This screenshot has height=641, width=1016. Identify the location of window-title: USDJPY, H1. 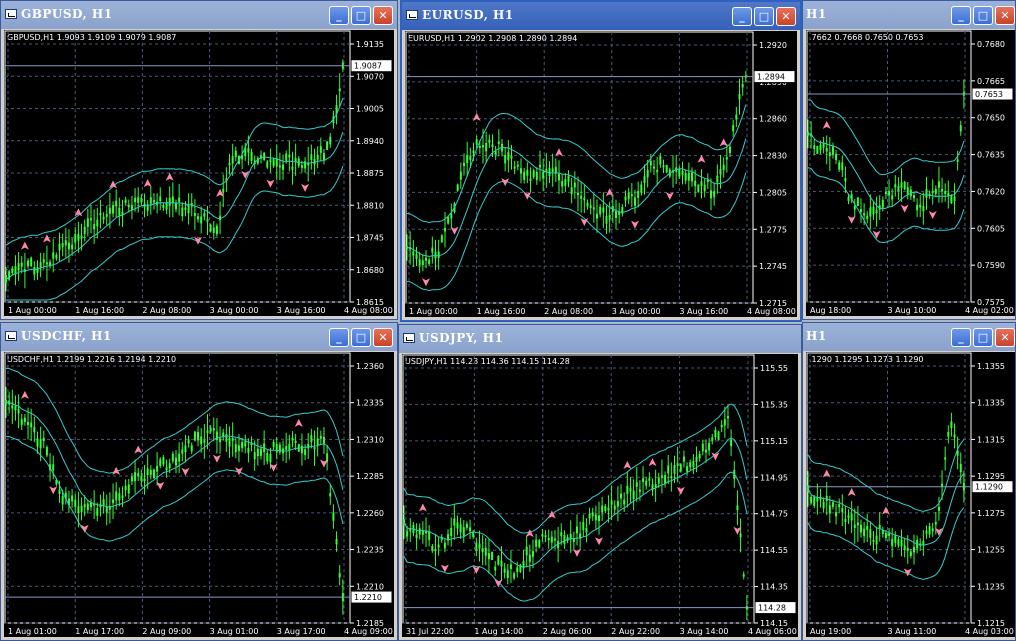
(461, 338).